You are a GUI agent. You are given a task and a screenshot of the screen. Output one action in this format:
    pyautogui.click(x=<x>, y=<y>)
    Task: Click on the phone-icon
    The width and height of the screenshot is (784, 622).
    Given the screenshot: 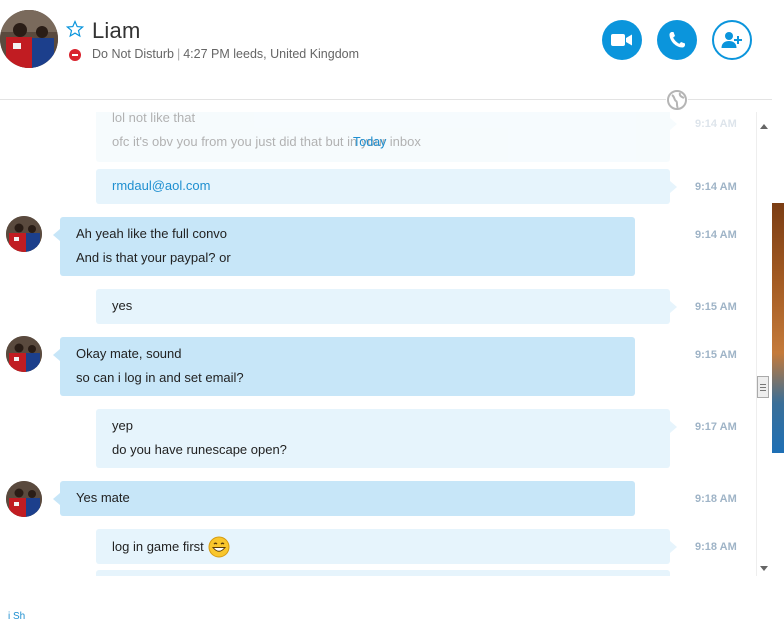 What is the action you would take?
    pyautogui.click(x=677, y=40)
    